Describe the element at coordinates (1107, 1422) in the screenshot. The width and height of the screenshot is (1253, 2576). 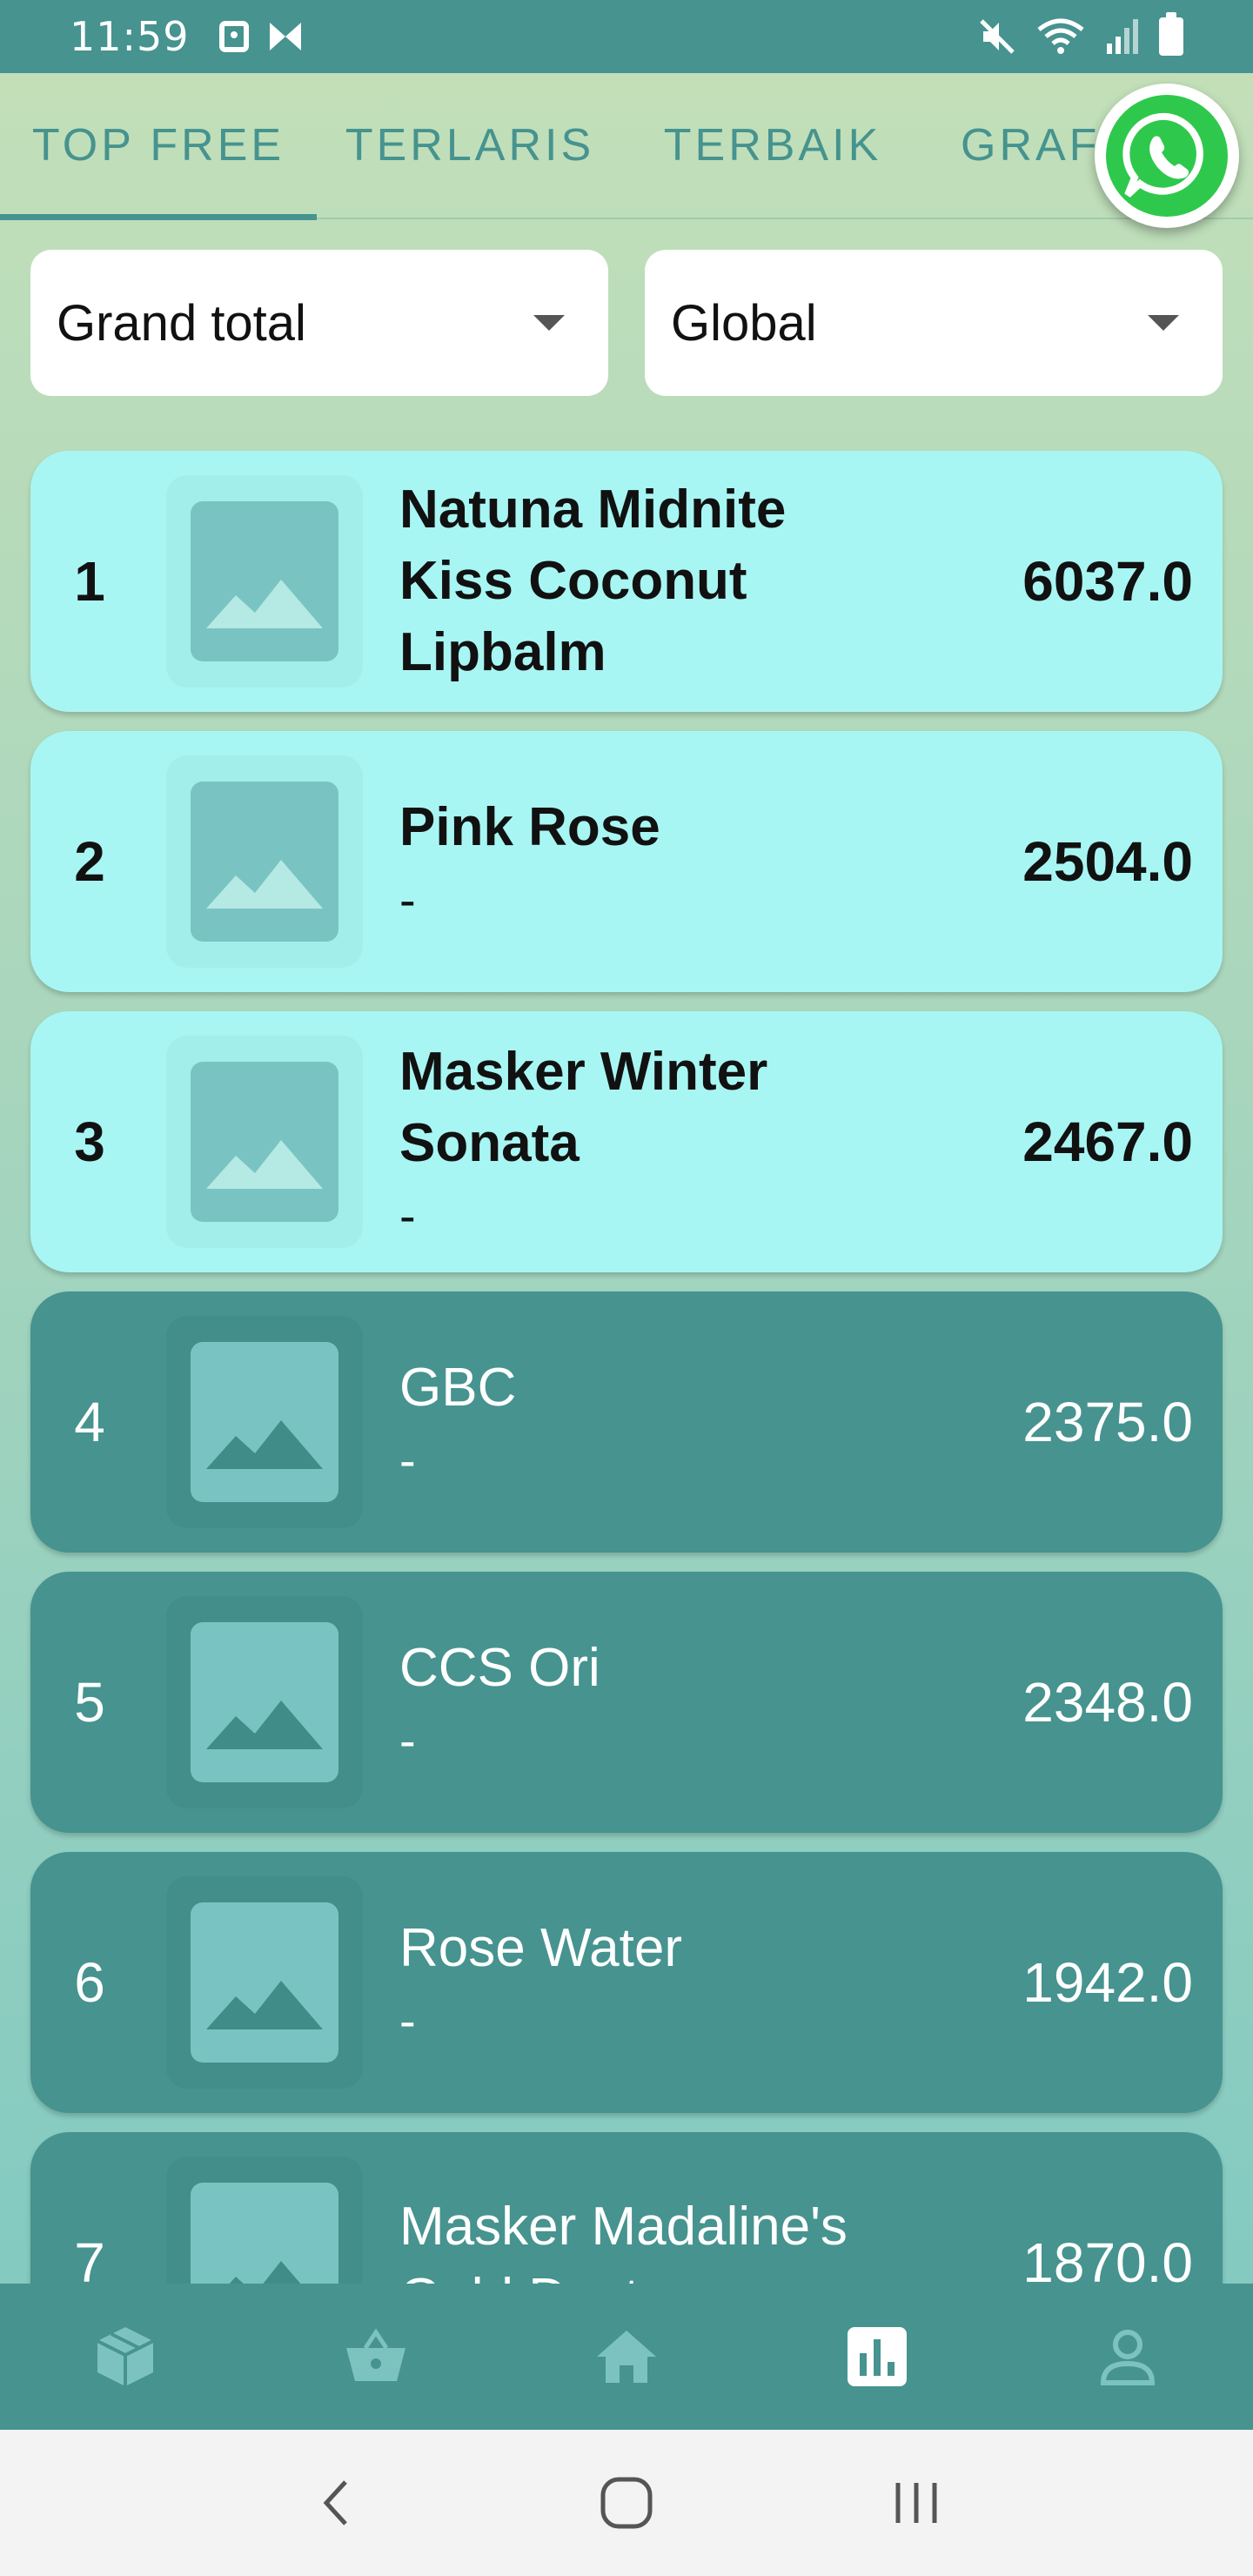
I see `item-value: 2375.0` at that location.